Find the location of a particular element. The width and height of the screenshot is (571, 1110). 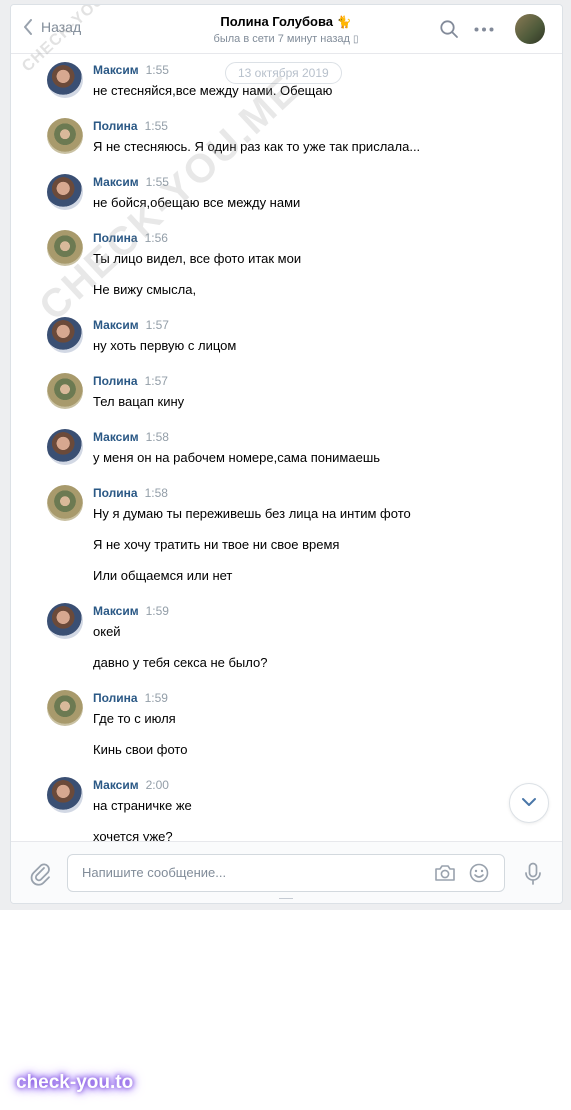

message-text: Я не хочу тратить ни твое ни свое время is located at coordinates (216, 544).